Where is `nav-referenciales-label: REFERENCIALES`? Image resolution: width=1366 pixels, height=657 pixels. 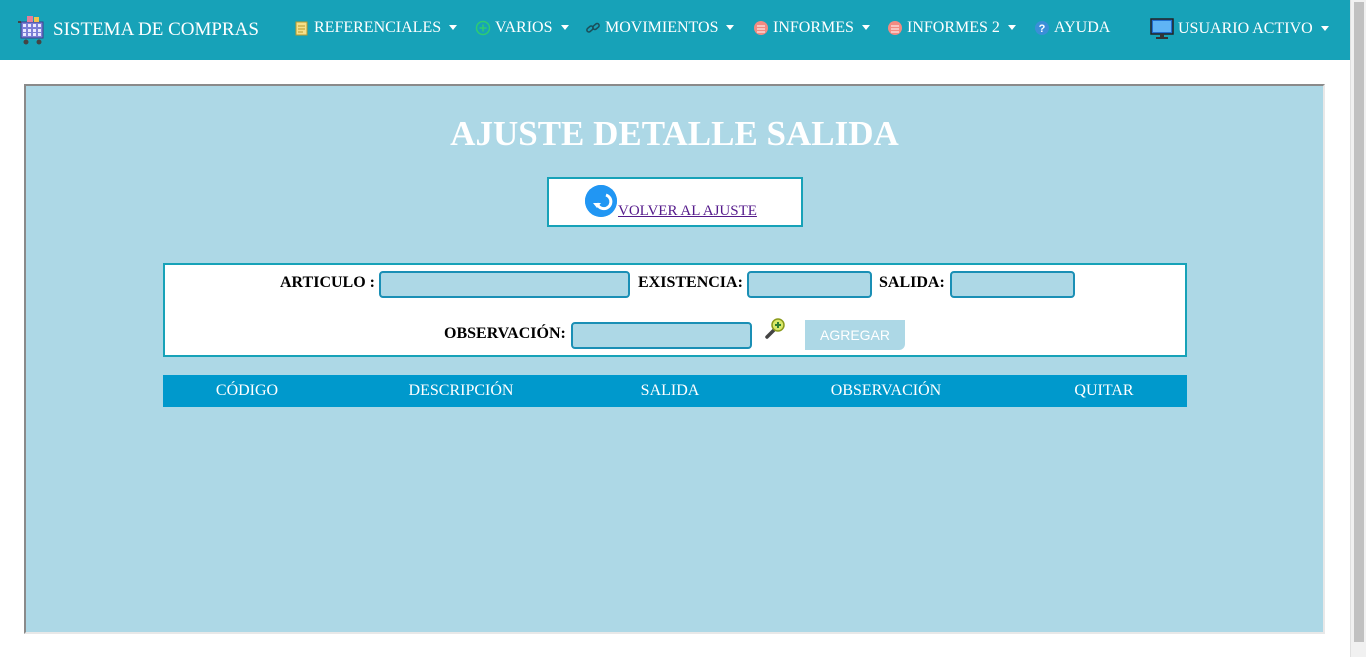
nav-referenciales-label: REFERENCIALES is located at coordinates (378, 27).